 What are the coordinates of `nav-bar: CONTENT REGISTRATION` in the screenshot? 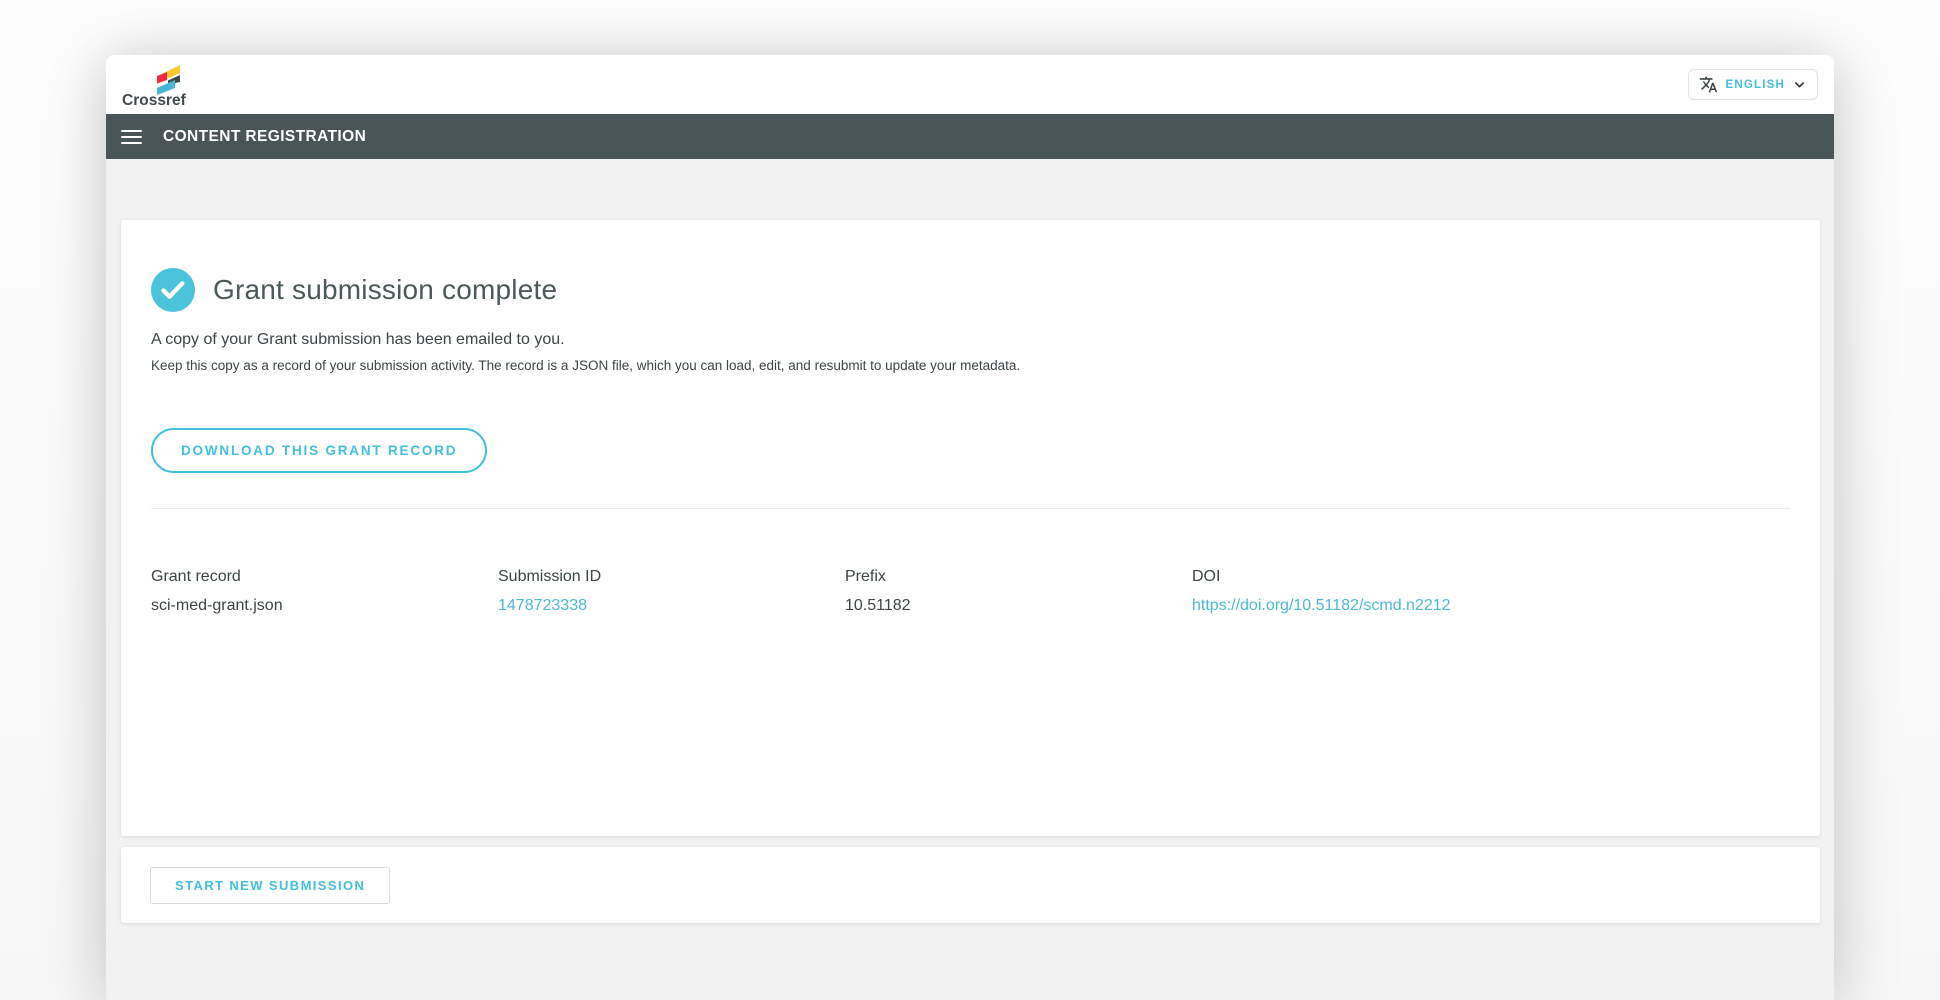 It's located at (970, 136).